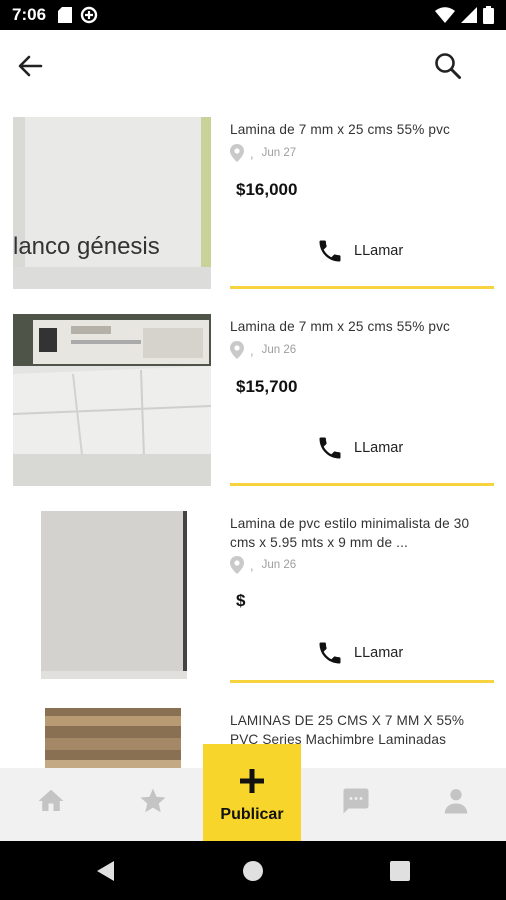  What do you see at coordinates (445, 15) in the screenshot?
I see `wifi-icon` at bounding box center [445, 15].